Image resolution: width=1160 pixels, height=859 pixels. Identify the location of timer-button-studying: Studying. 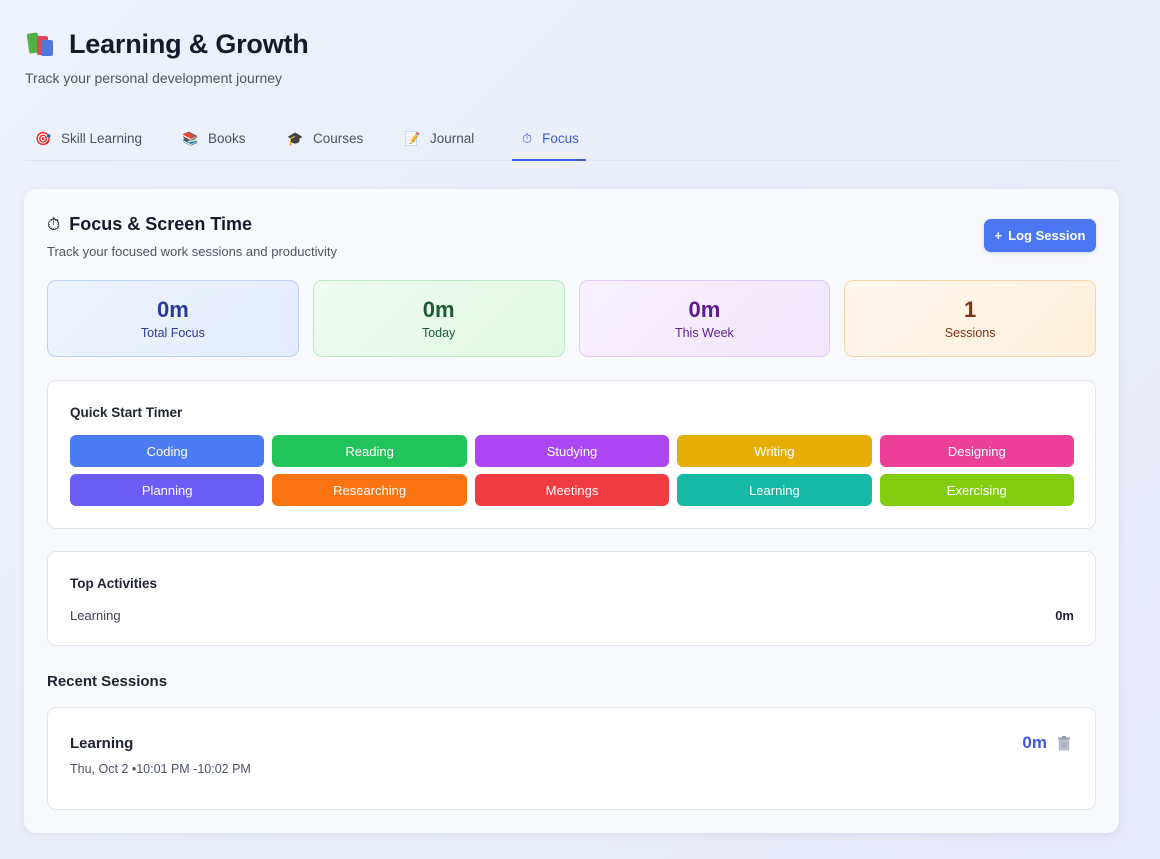
(572, 451).